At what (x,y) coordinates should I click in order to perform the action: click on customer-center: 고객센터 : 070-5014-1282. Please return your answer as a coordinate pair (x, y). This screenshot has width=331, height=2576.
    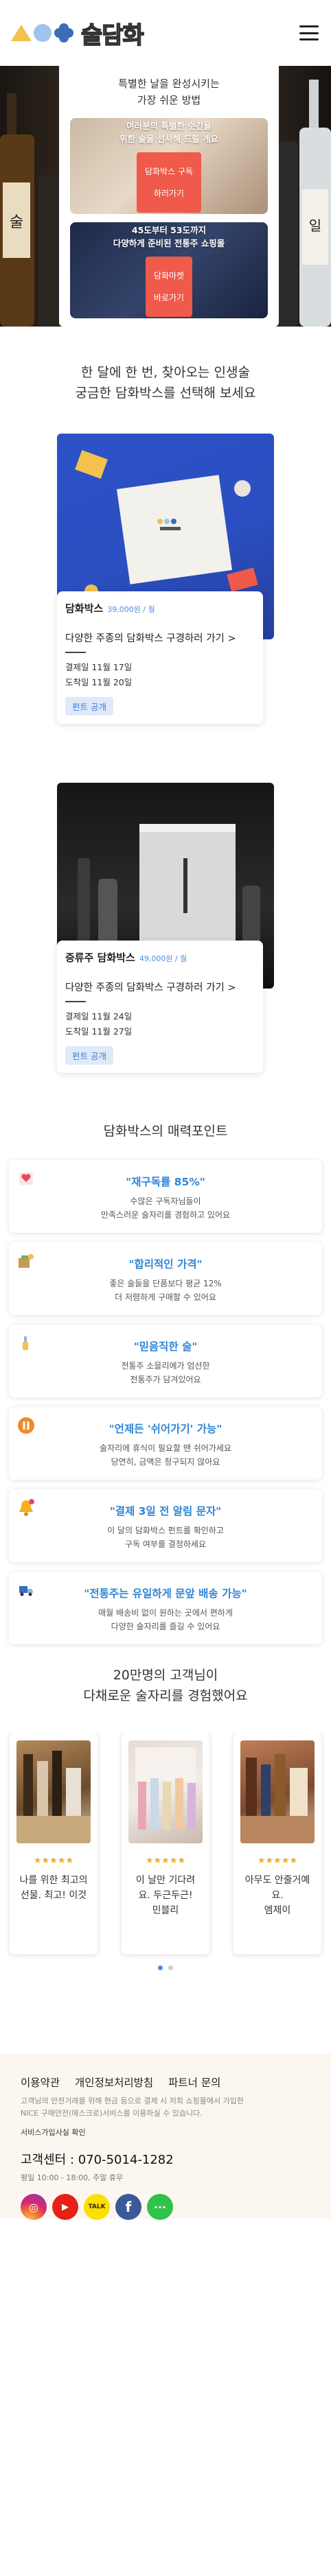
    Looking at the image, I should click on (97, 2160).